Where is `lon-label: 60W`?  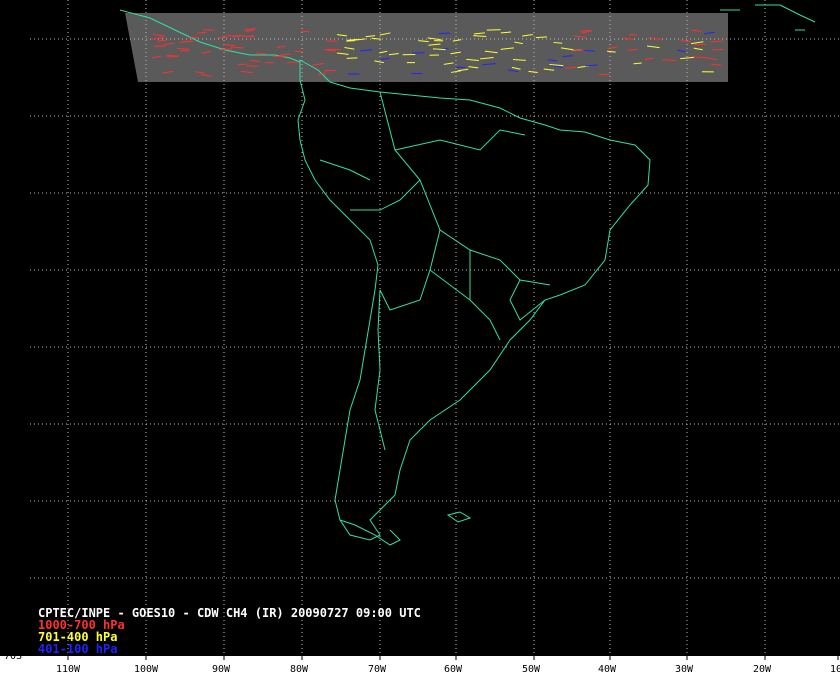
lon-label: 60W is located at coordinates (453, 669).